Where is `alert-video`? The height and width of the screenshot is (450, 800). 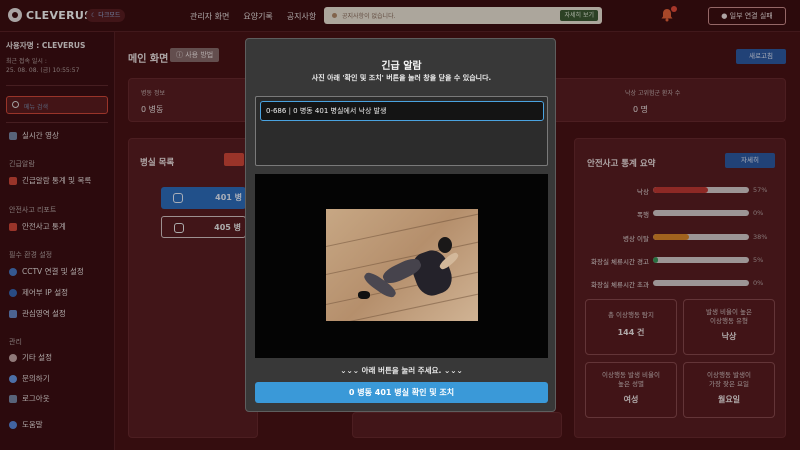 alert-video is located at coordinates (401, 266).